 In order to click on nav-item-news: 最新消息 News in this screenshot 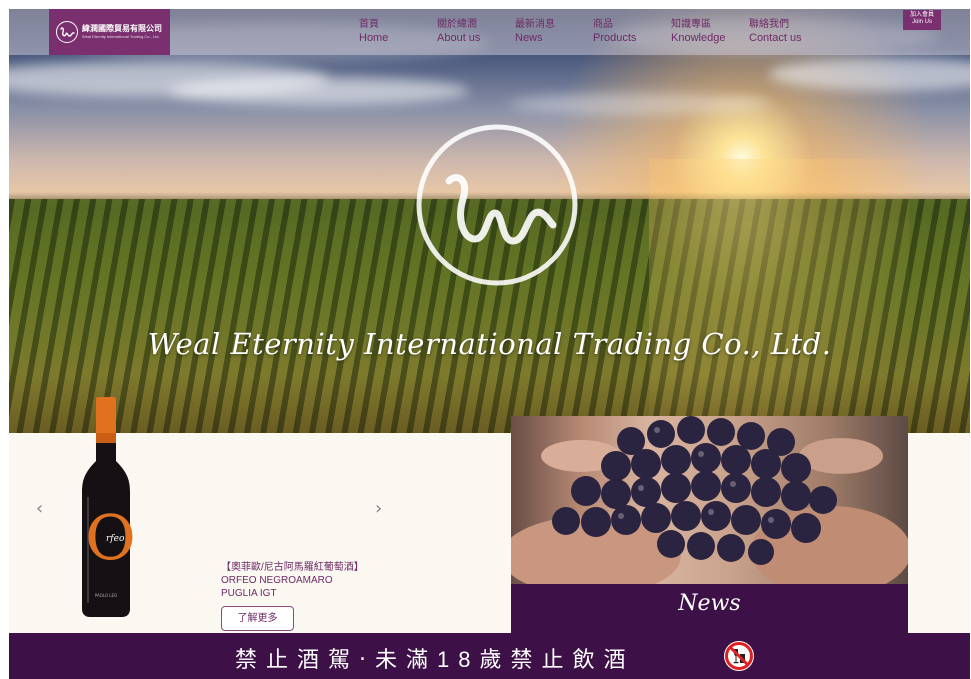, I will do `click(554, 34)`.